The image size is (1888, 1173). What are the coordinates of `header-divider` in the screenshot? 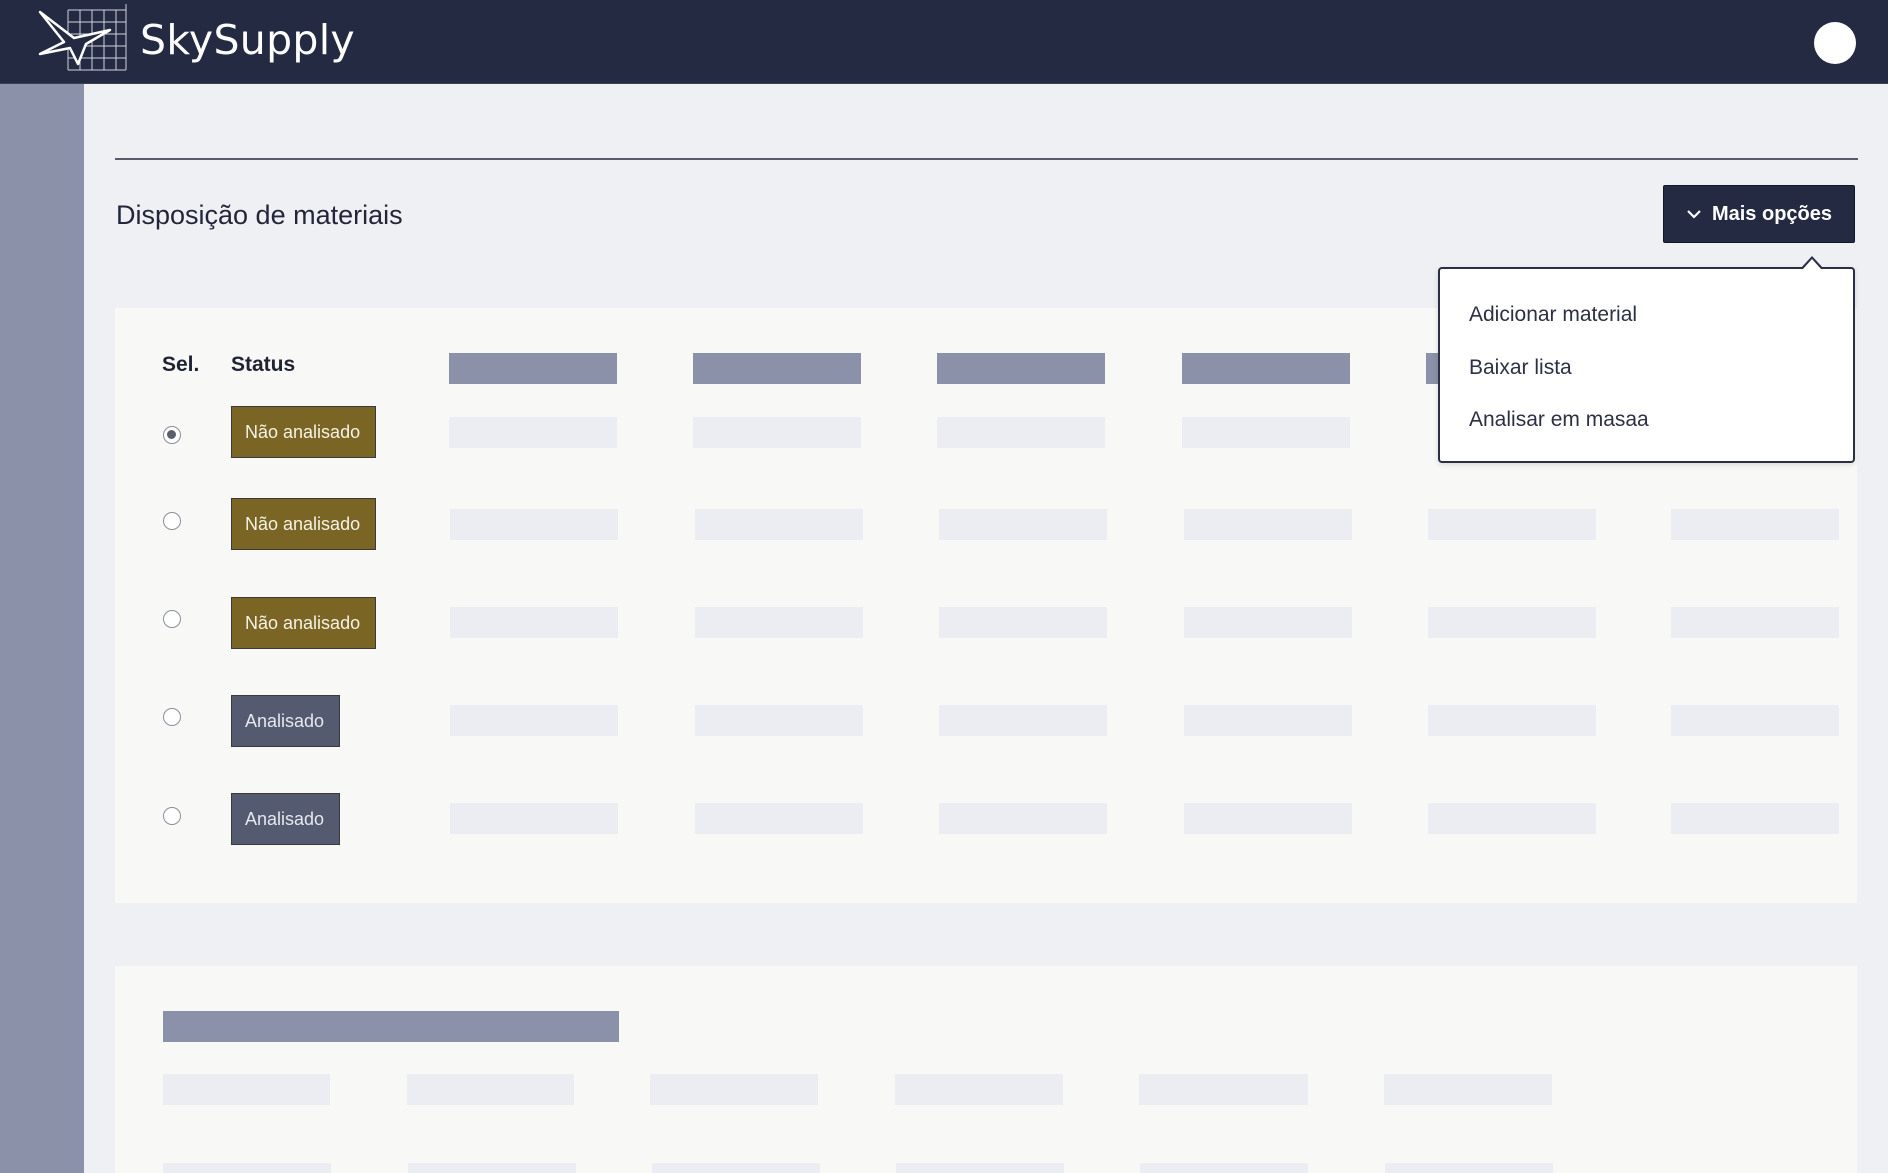 It's located at (986, 159).